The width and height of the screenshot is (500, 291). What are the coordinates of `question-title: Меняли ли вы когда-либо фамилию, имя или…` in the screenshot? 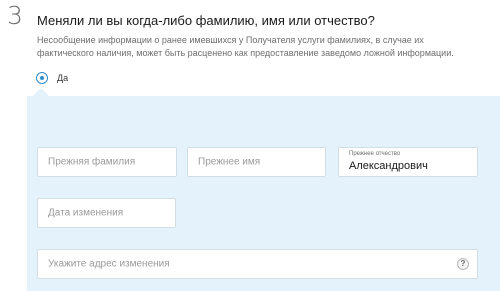 It's located at (206, 20).